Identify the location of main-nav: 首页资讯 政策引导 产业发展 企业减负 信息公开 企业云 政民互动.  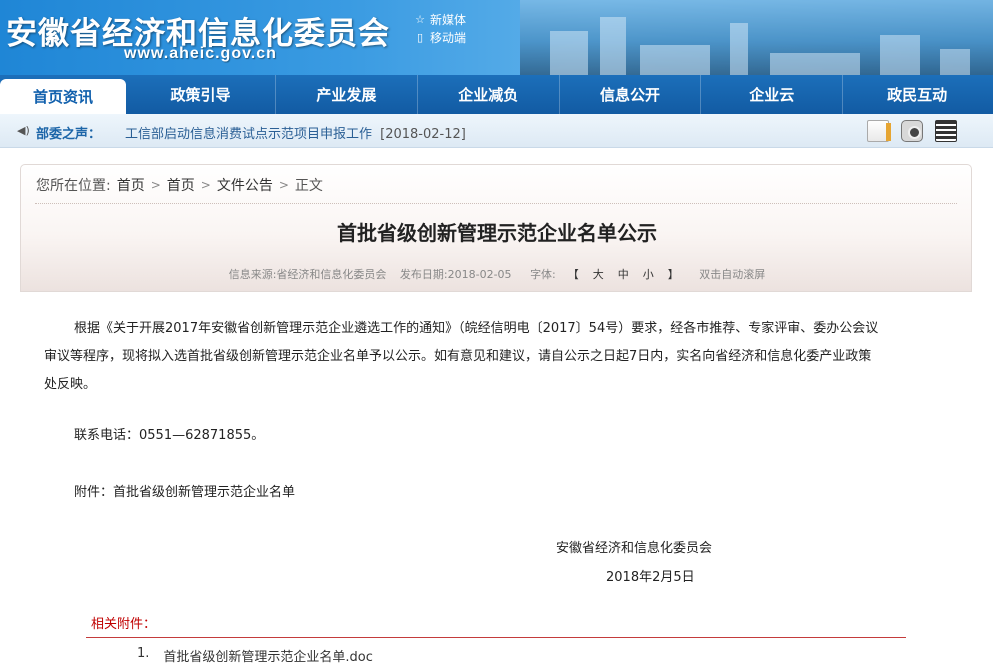
(496, 94).